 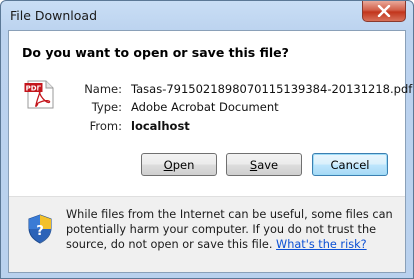 I want to click on file-name-label: Name:, so click(x=103, y=89).